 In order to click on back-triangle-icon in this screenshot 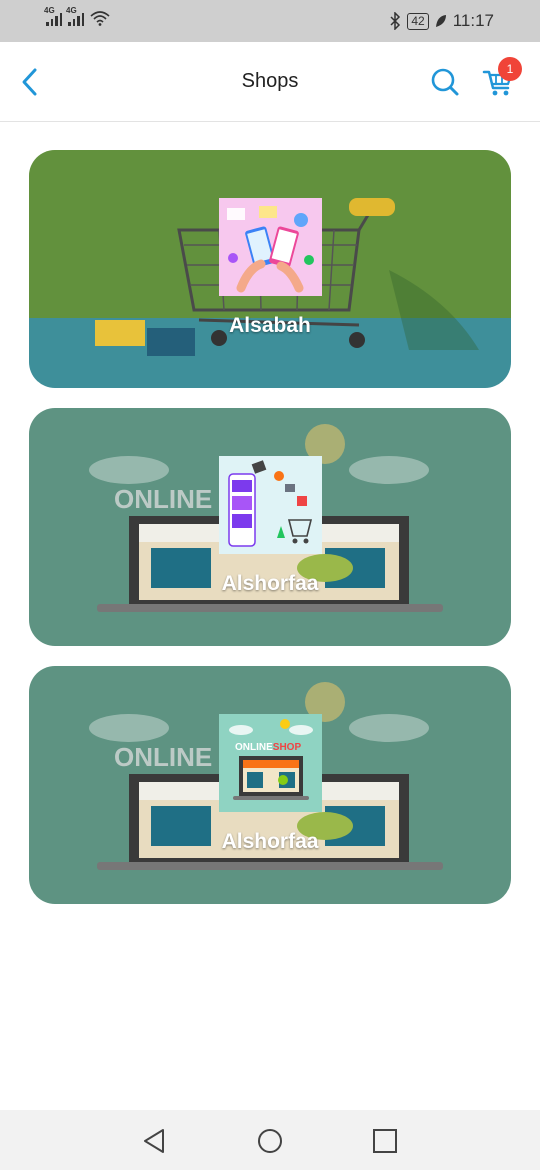, I will do `click(155, 1141)`.